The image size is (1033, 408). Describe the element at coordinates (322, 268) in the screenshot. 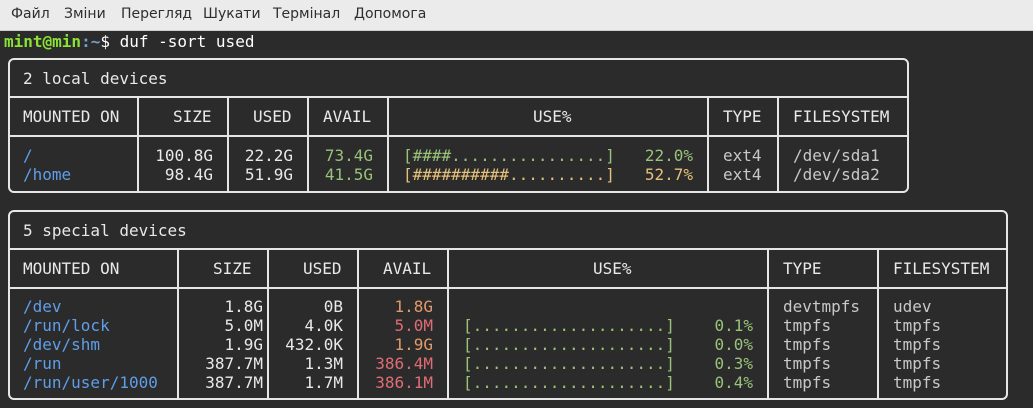

I see `special-header-used: USED` at that location.